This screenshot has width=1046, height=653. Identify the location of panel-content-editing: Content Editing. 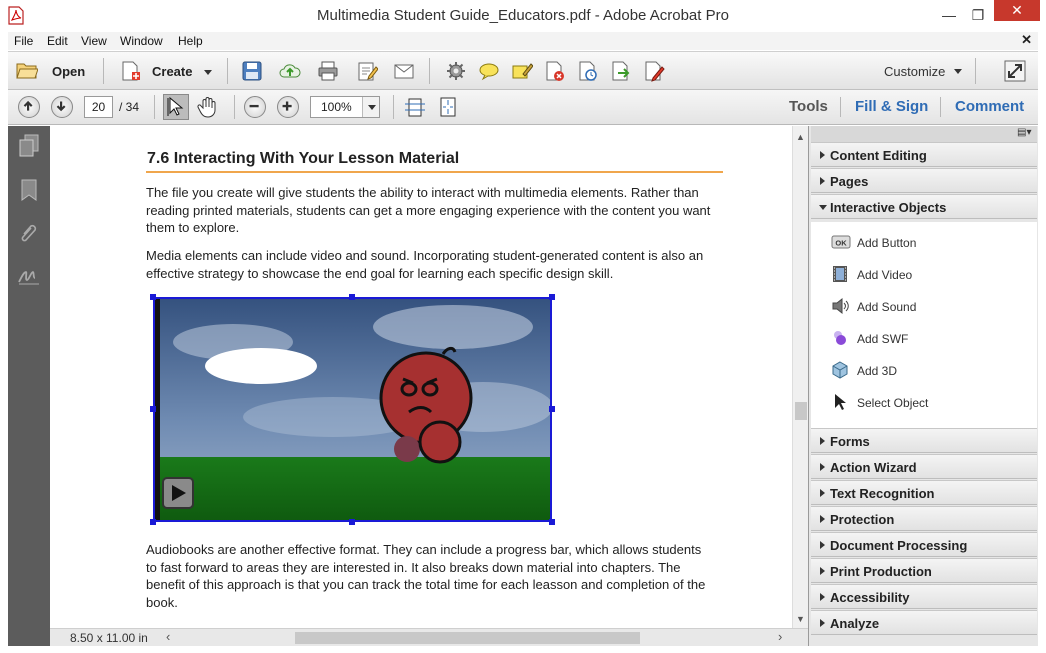
(924, 154).